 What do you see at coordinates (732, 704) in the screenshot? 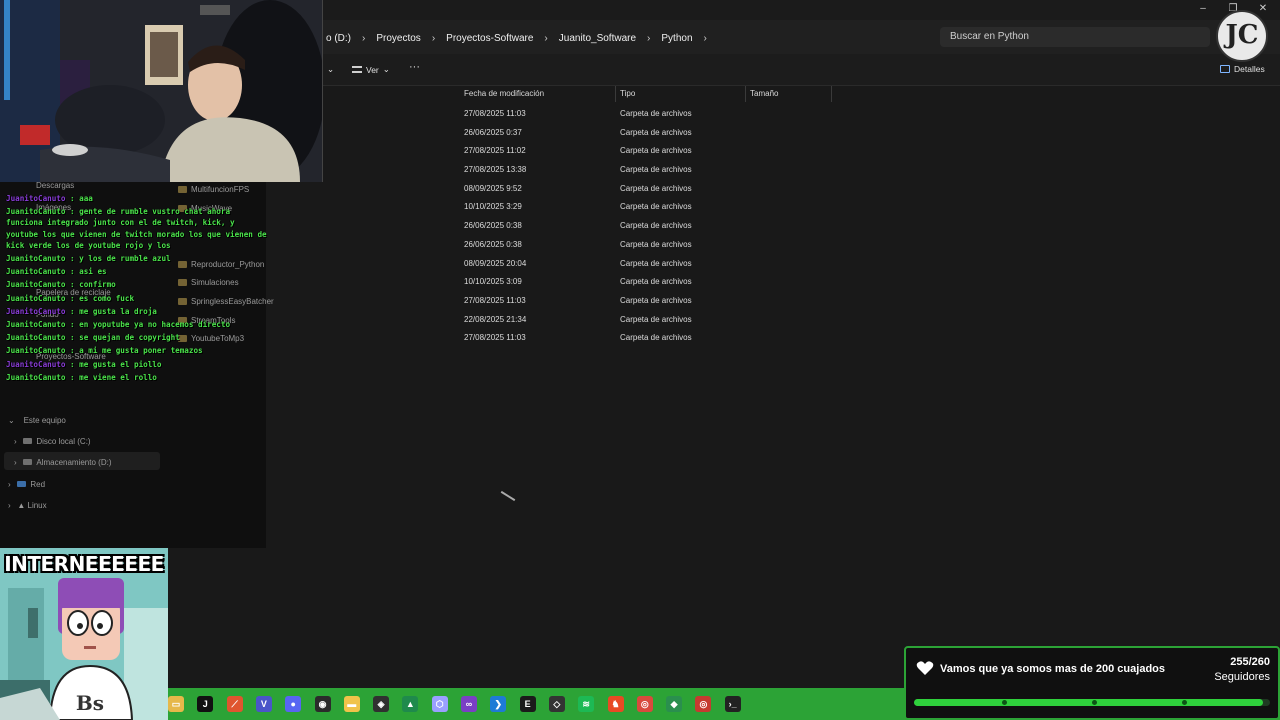
I see `terminal-icon: ›_` at bounding box center [732, 704].